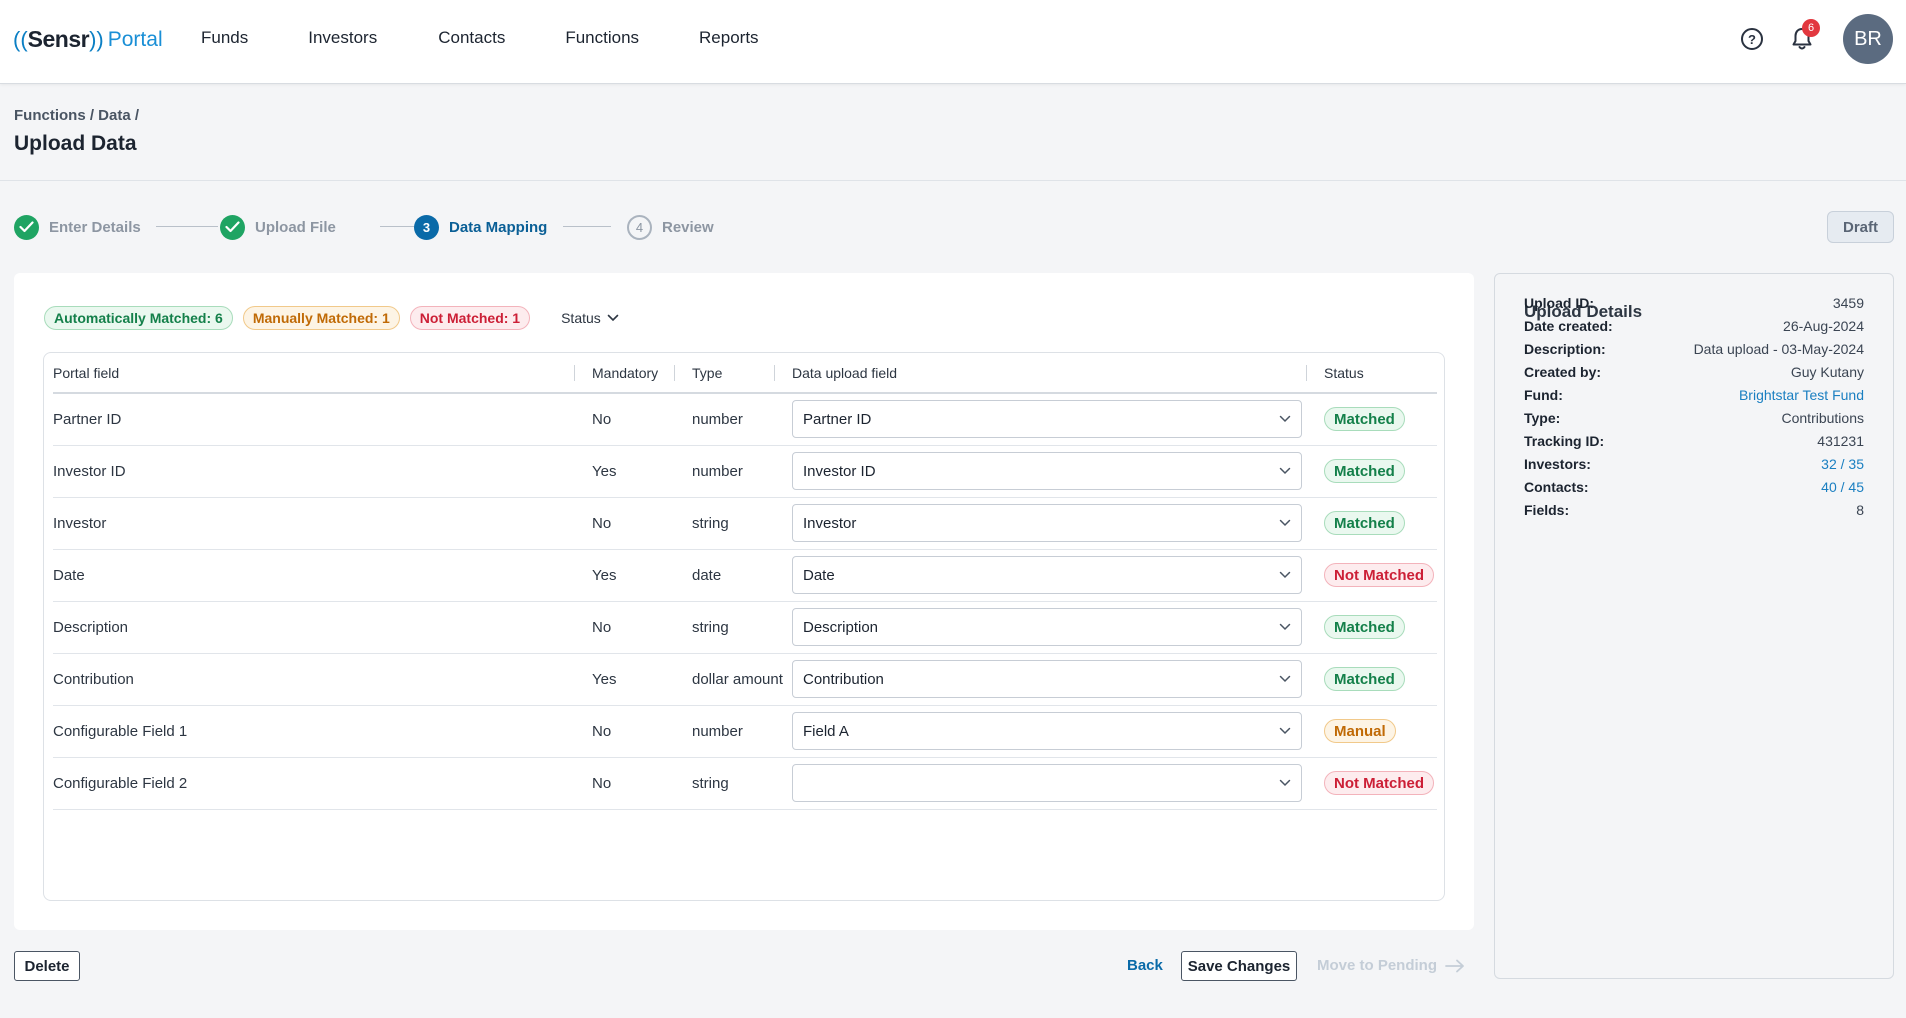 This screenshot has height=1018, width=1906. Describe the element at coordinates (1801, 395) in the screenshot. I see `detail-value: Brightstar Test Fund` at that location.